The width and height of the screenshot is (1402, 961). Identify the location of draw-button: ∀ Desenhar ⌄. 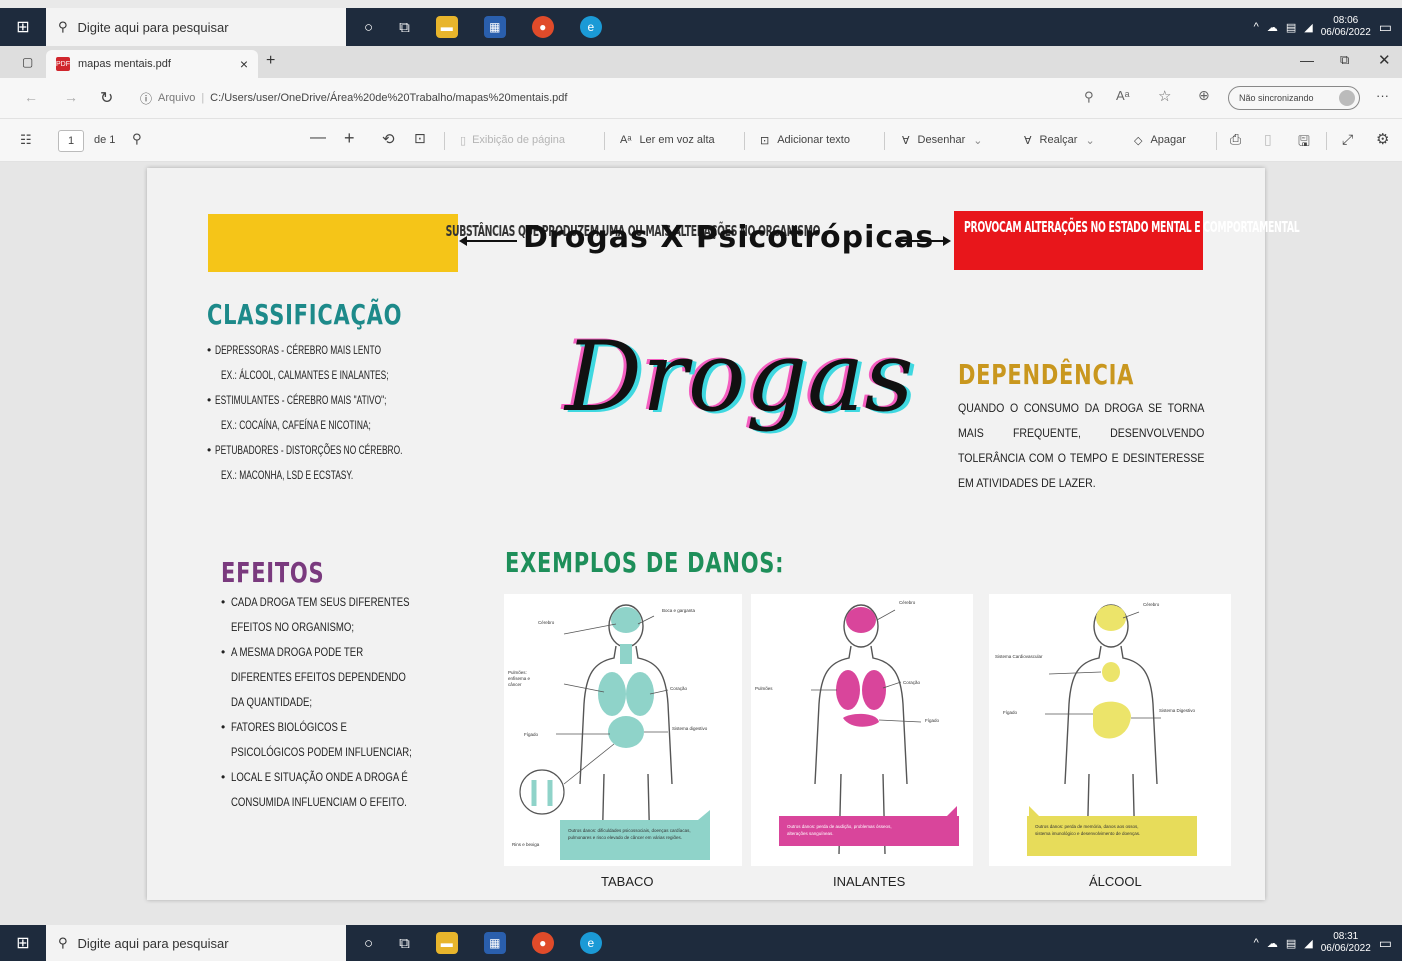
(942, 140).